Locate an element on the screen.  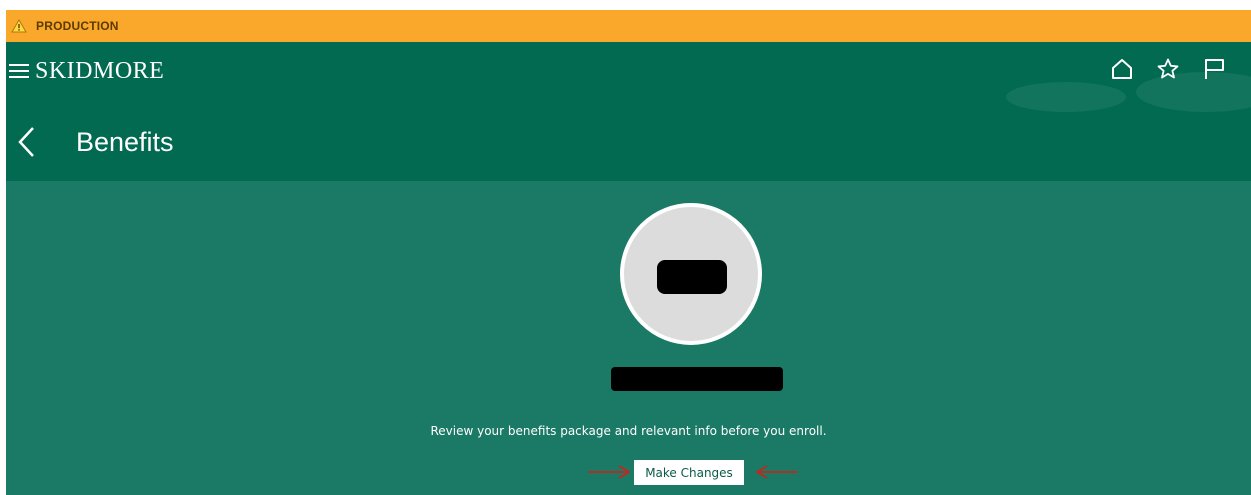
chevron-left-icon is located at coordinates (26, 142).